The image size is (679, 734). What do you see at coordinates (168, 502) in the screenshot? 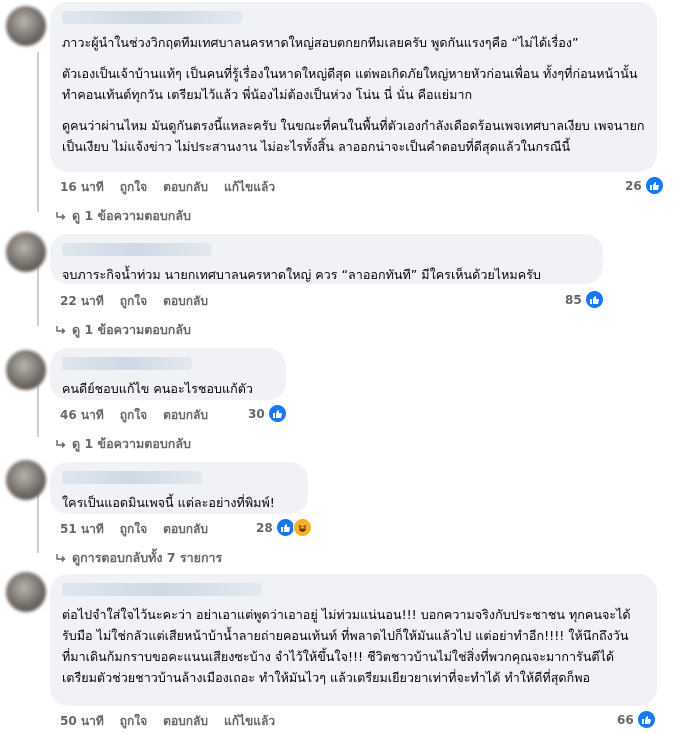
I see `comment-text: ใครเป็นแอดมินเพจนี้ แต่ละอย่างที่พิมพ์!` at bounding box center [168, 502].